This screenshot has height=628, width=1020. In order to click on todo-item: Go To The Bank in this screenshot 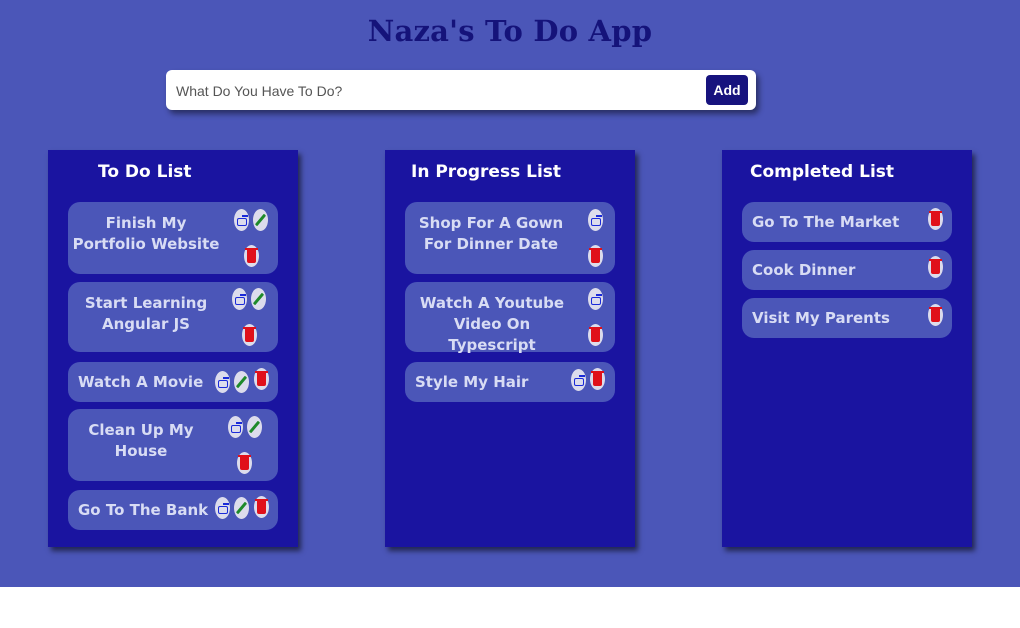, I will do `click(173, 510)`.